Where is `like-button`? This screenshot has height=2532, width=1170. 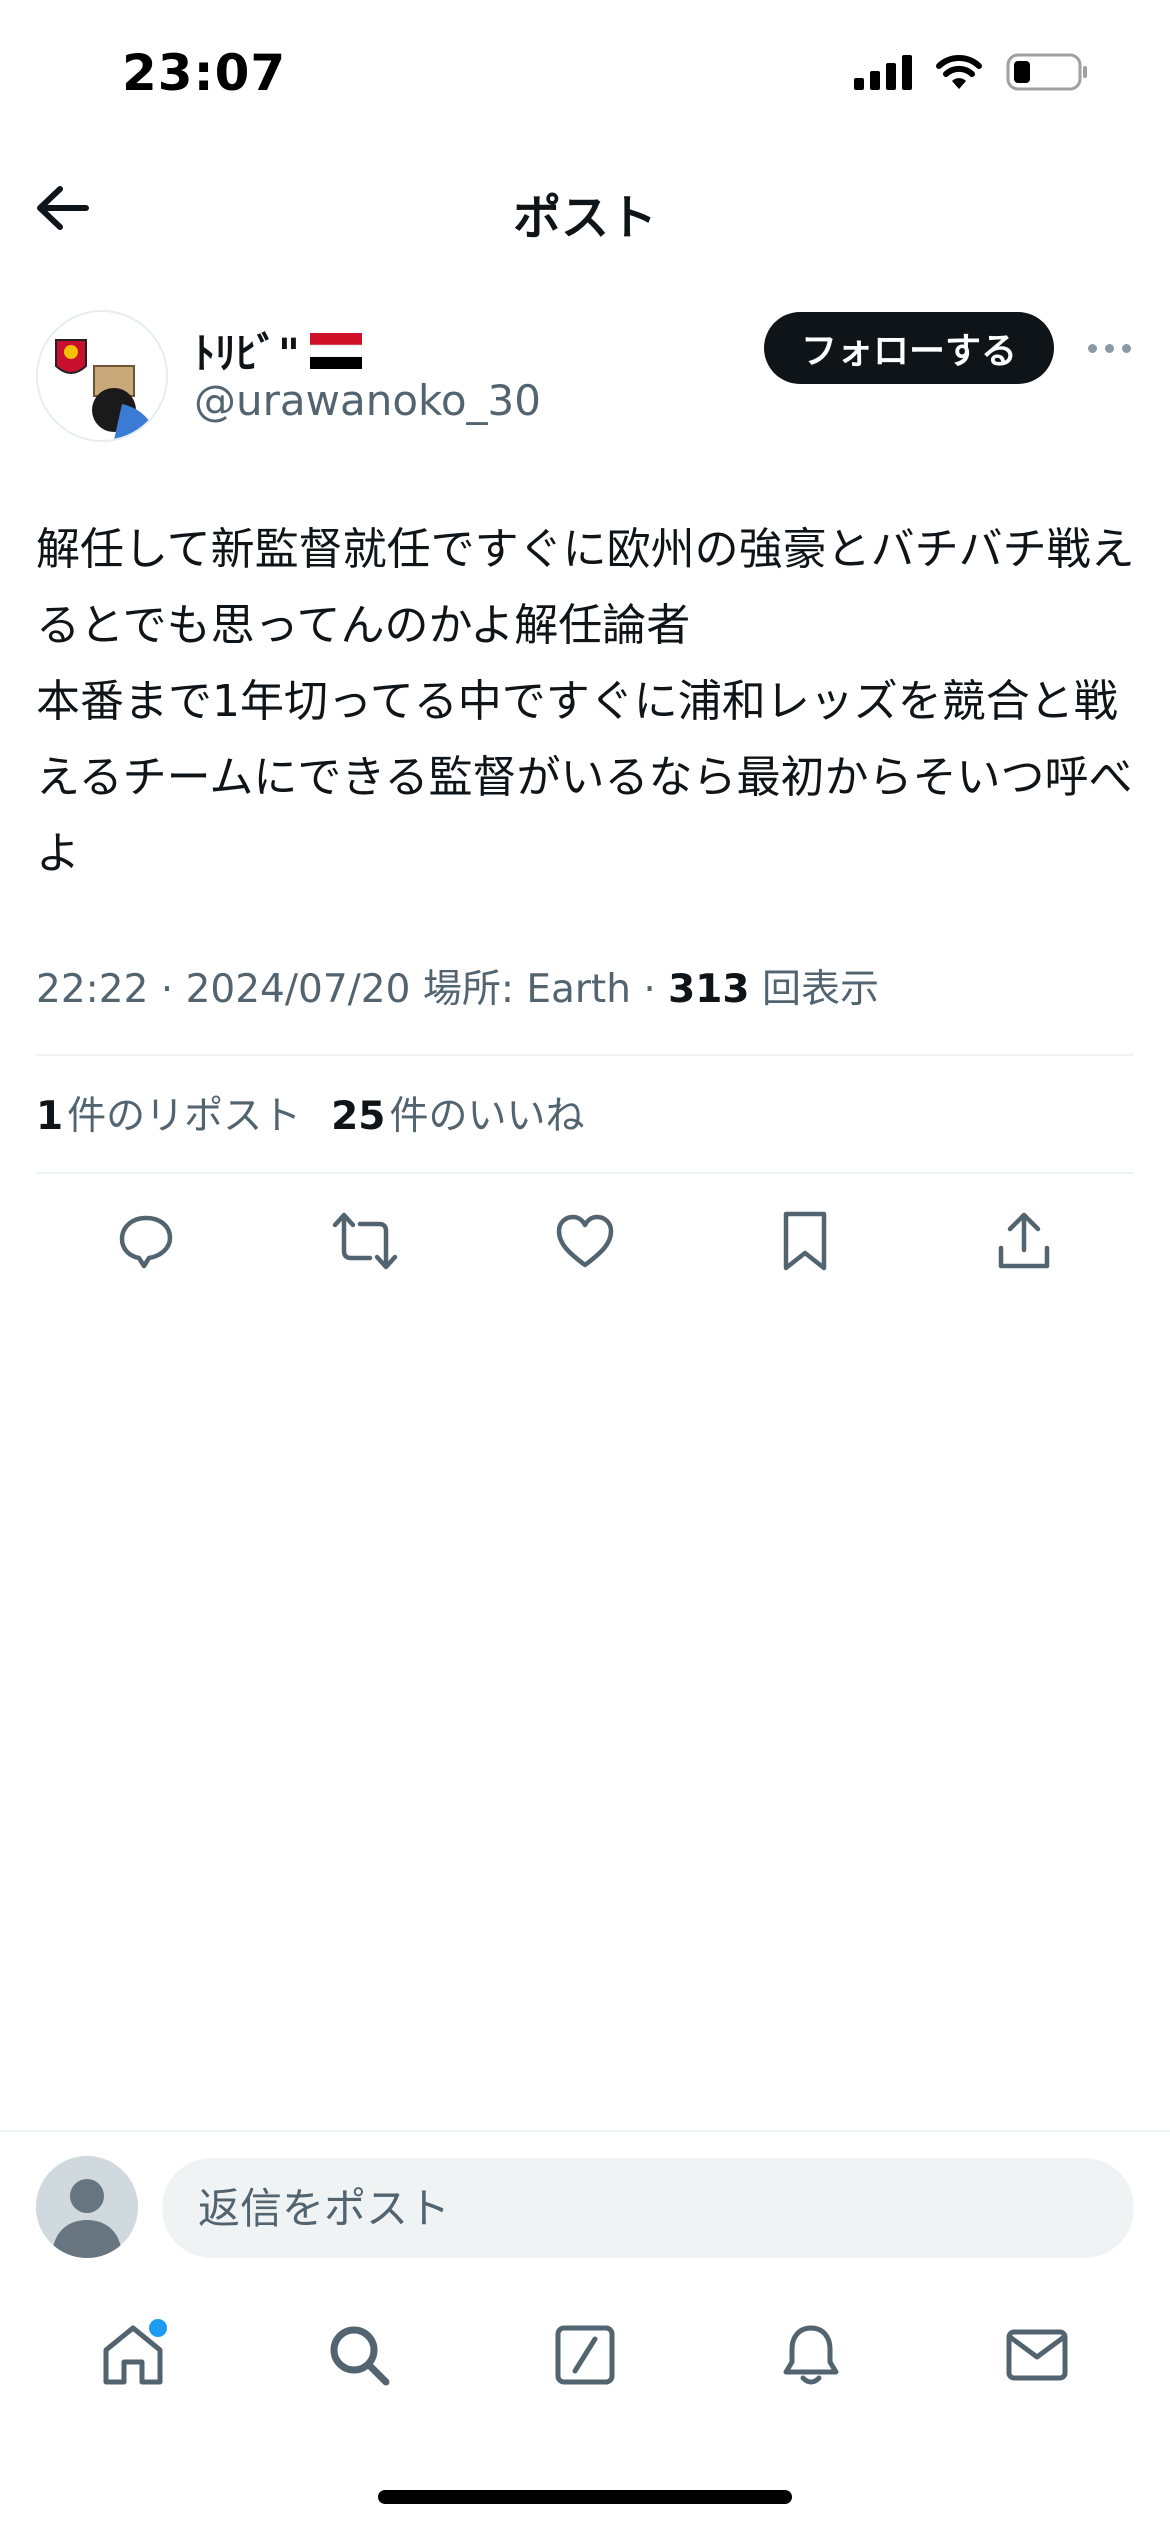
like-button is located at coordinates (585, 1241).